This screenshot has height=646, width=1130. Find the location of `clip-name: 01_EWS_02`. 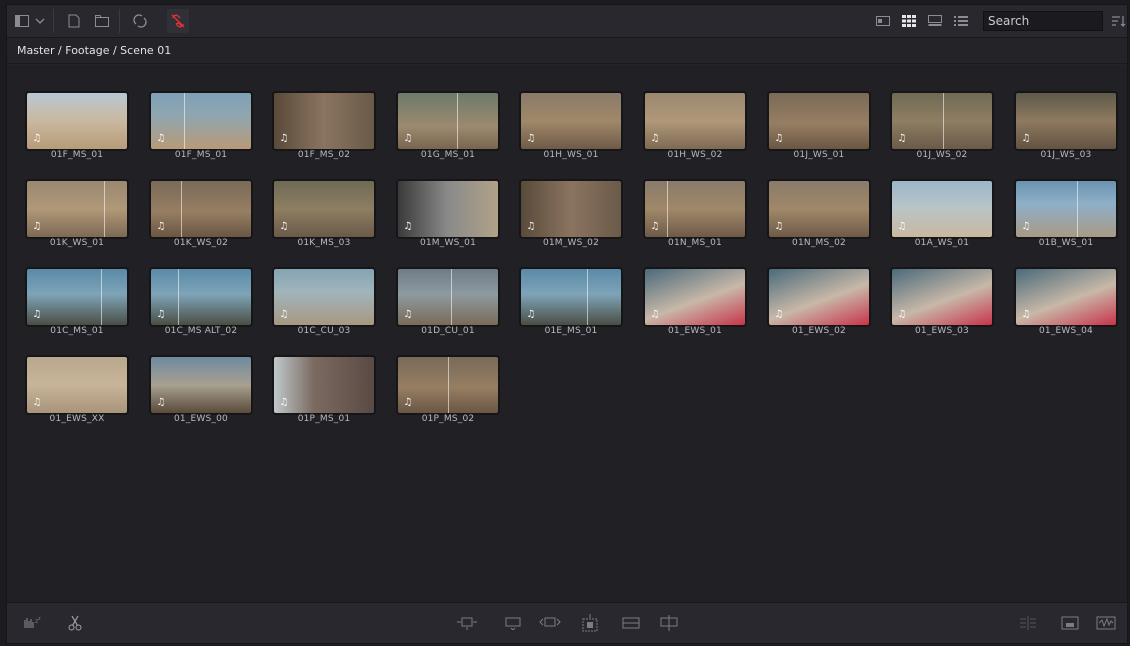

clip-name: 01_EWS_02 is located at coordinates (818, 331).